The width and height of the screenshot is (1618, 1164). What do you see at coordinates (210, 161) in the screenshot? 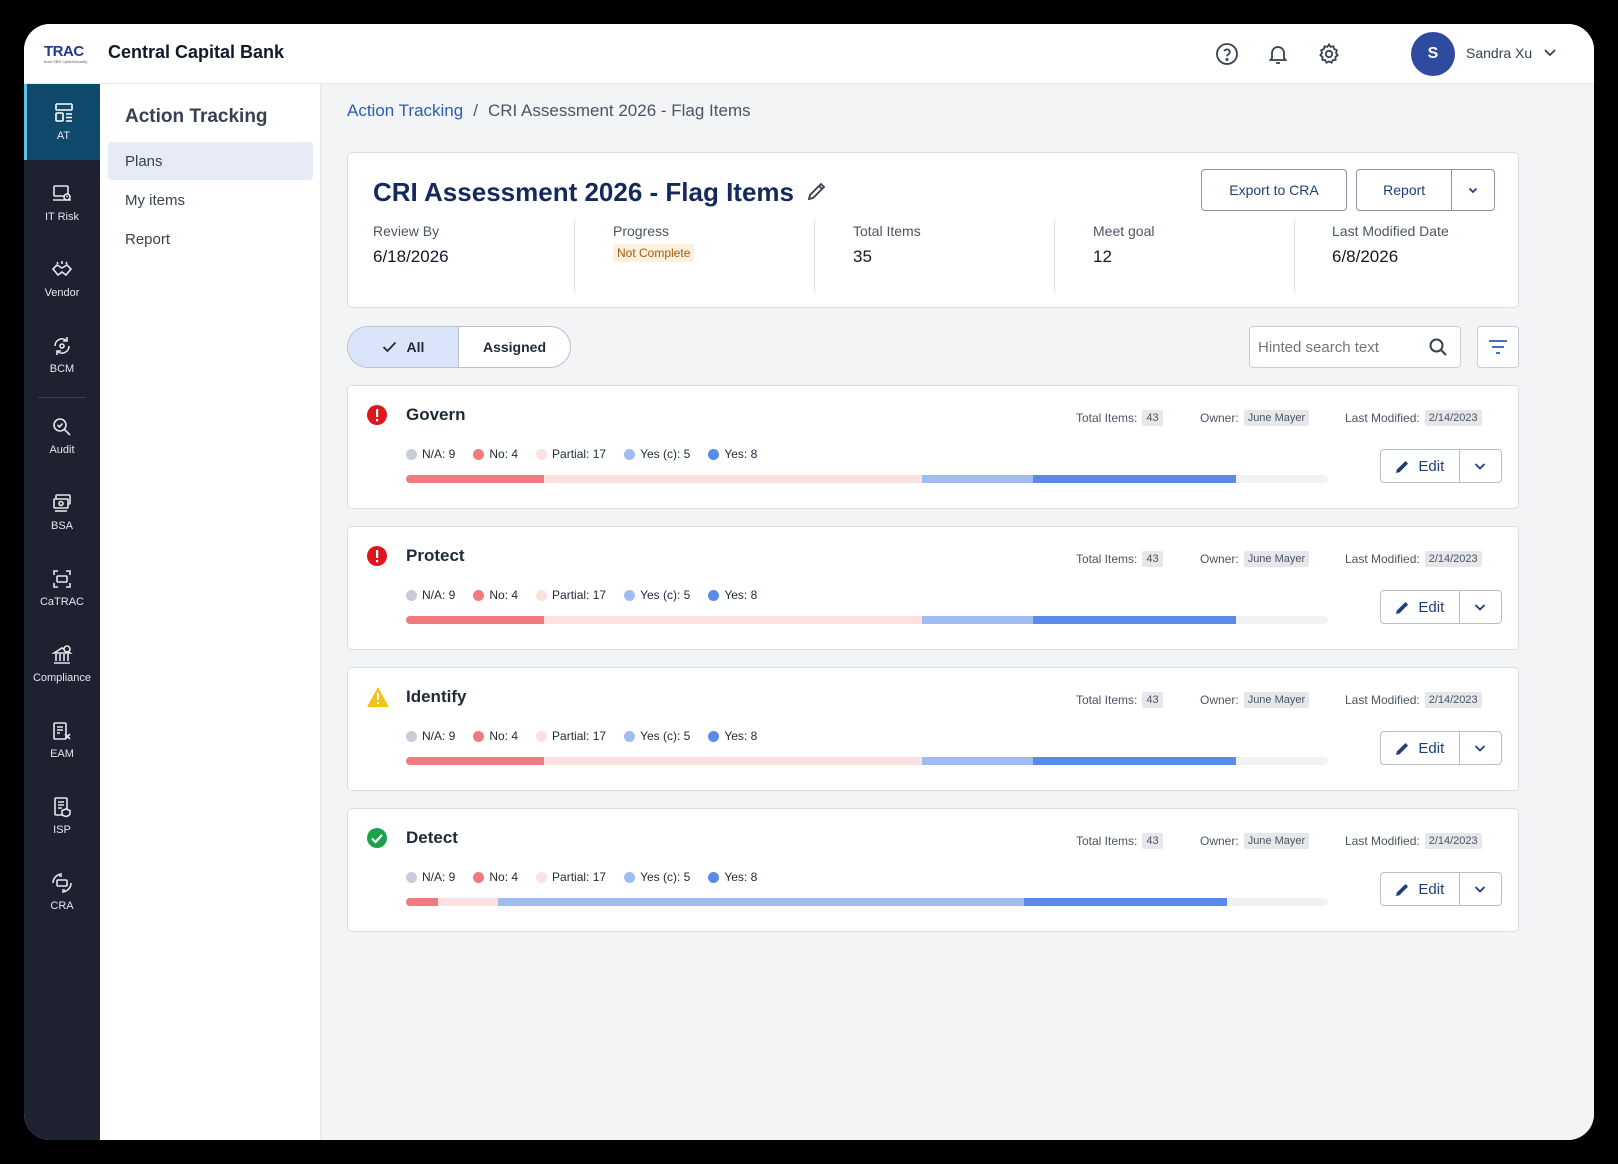
I see `subnav-item-plans: Plans` at bounding box center [210, 161].